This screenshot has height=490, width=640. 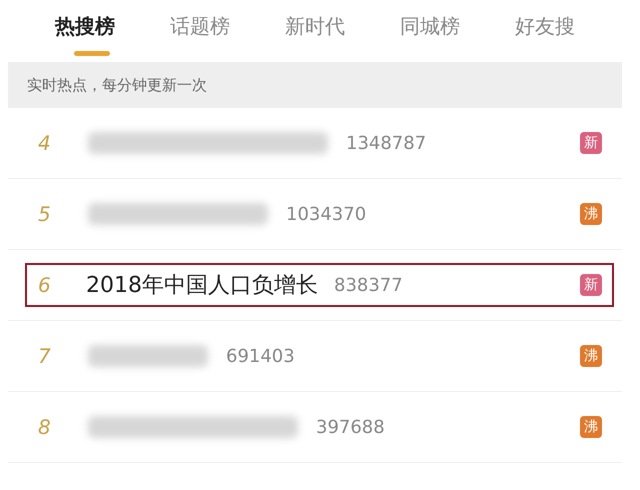 I want to click on hot-search-row: 5 1034370 沸, so click(x=315, y=214).